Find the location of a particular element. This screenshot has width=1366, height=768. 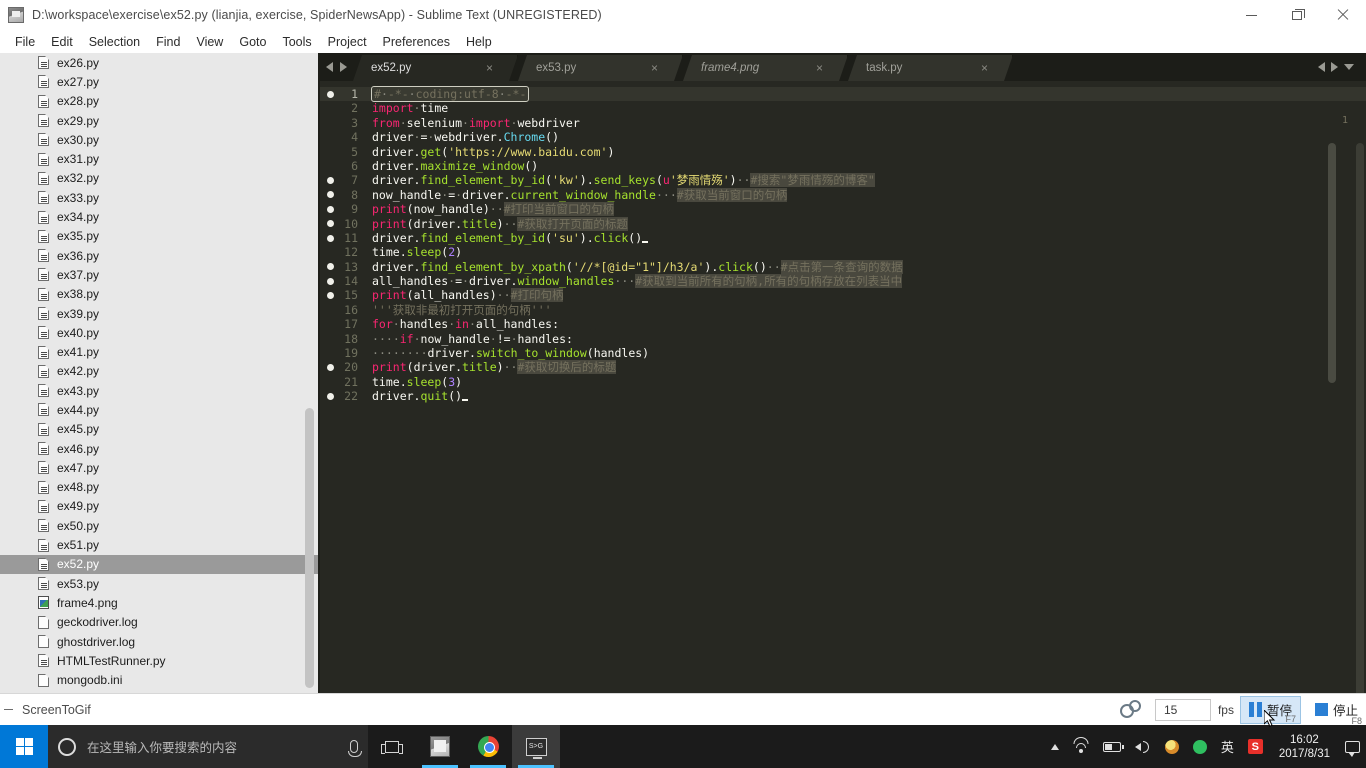

gear-icon is located at coordinates (1132, 710).